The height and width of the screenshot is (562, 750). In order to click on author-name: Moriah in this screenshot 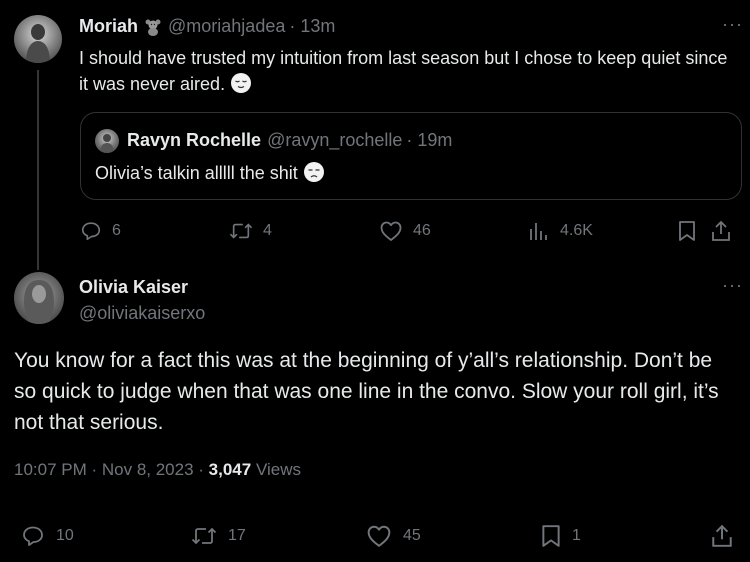, I will do `click(108, 26)`.